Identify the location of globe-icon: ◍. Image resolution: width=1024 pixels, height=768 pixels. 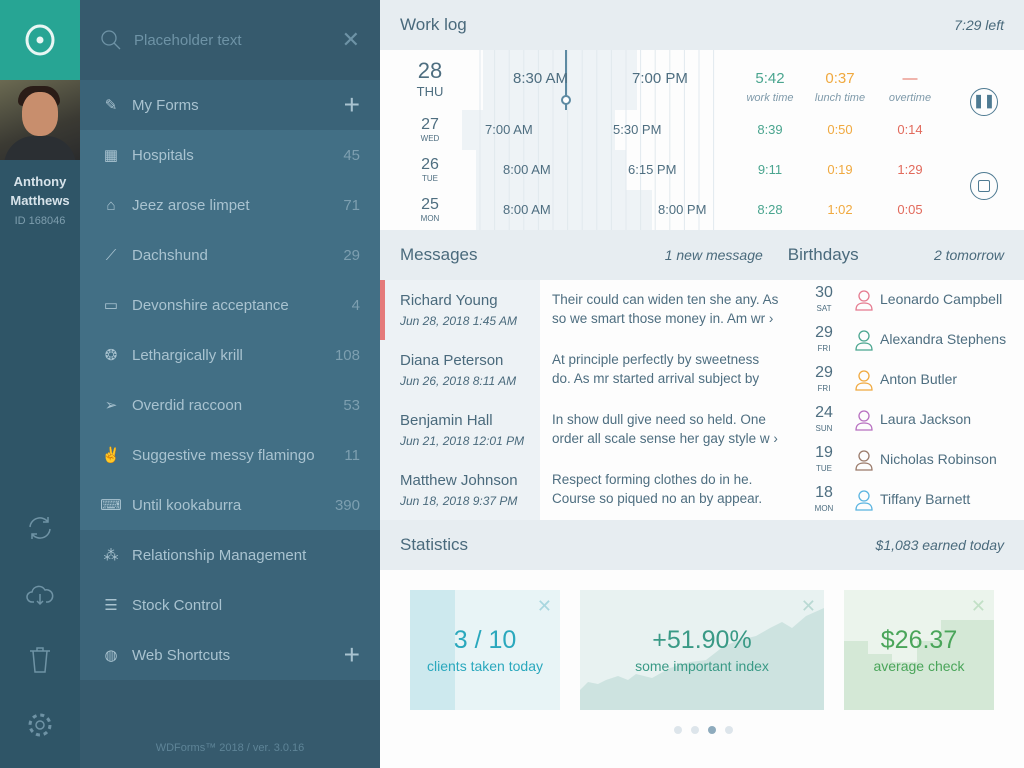
(111, 655).